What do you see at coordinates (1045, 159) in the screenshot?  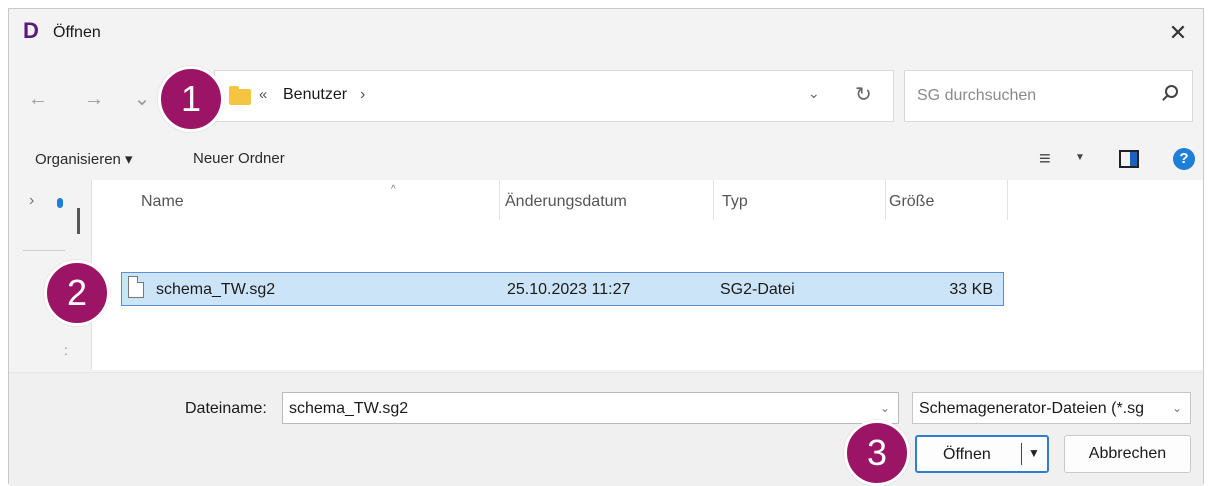 I see `view-options-icon: ≡` at bounding box center [1045, 159].